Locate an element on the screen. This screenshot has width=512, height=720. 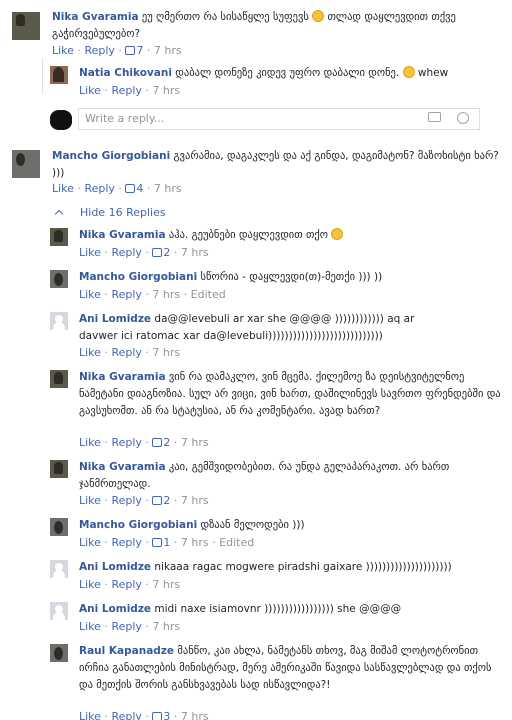
like-count: 3 is located at coordinates (161, 715).